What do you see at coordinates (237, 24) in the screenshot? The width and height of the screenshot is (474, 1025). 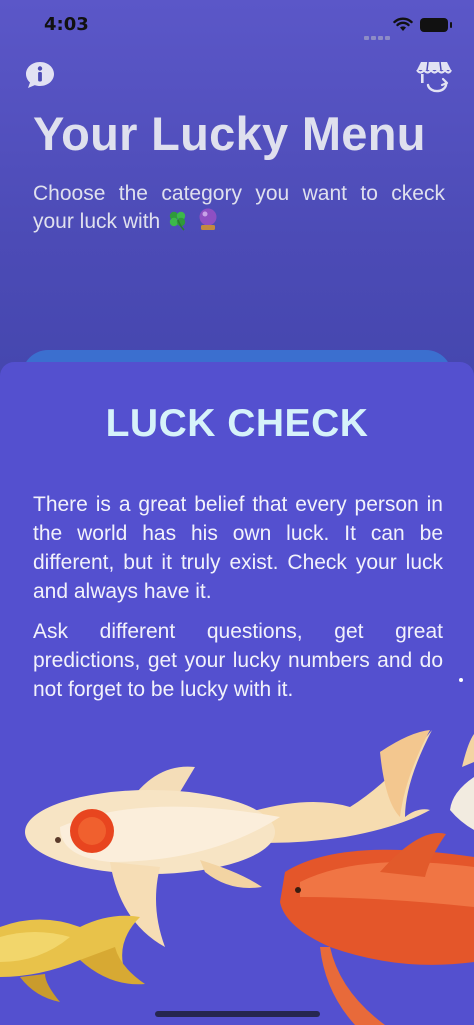 I see `status-bar: 4:03` at bounding box center [237, 24].